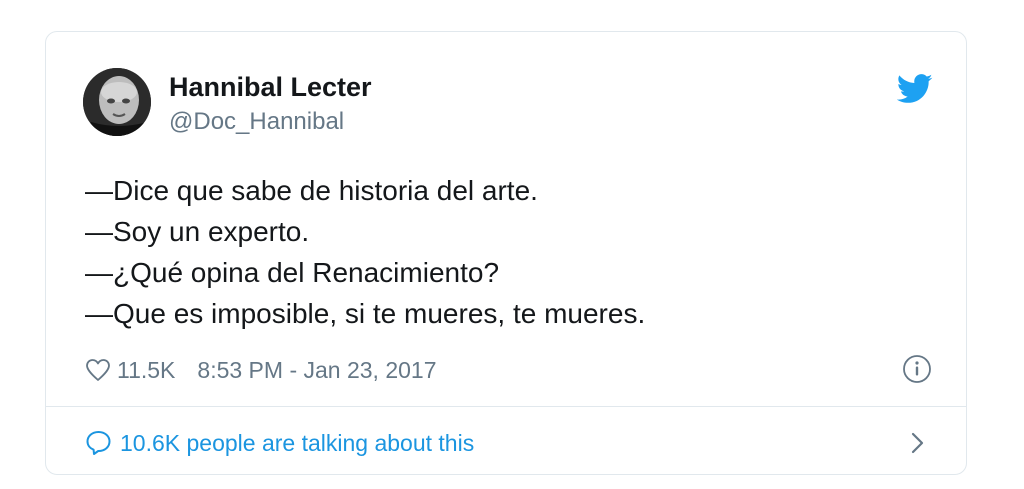 The image size is (1024, 489). Describe the element at coordinates (292, 272) in the screenshot. I see `tweet-line: —¿Qué opina del Renacimiento?` at that location.